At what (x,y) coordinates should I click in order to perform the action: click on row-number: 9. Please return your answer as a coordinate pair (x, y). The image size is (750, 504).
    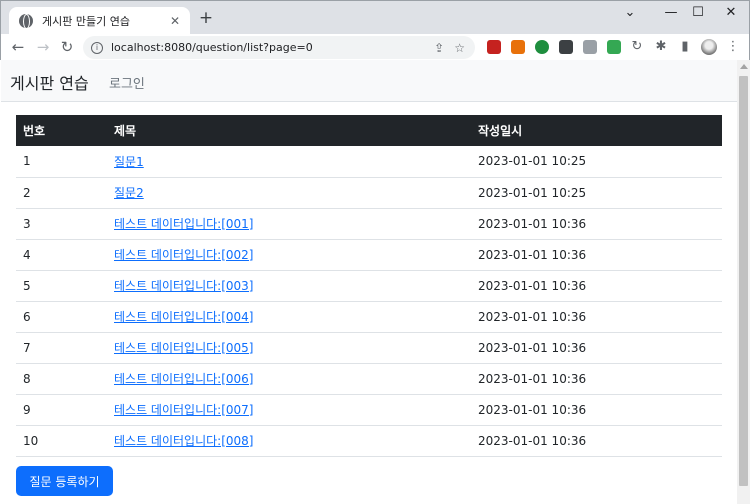
    Looking at the image, I should click on (61, 410).